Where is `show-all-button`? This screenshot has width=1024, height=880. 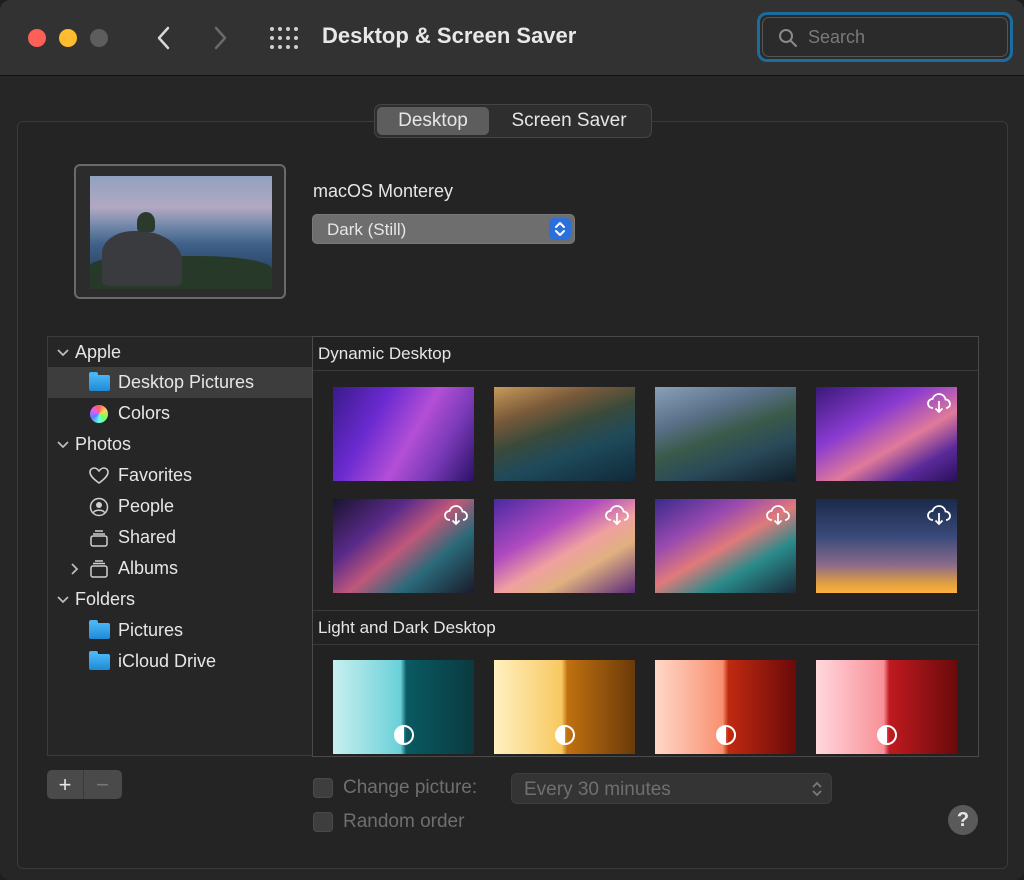
show-all-button is located at coordinates (284, 38).